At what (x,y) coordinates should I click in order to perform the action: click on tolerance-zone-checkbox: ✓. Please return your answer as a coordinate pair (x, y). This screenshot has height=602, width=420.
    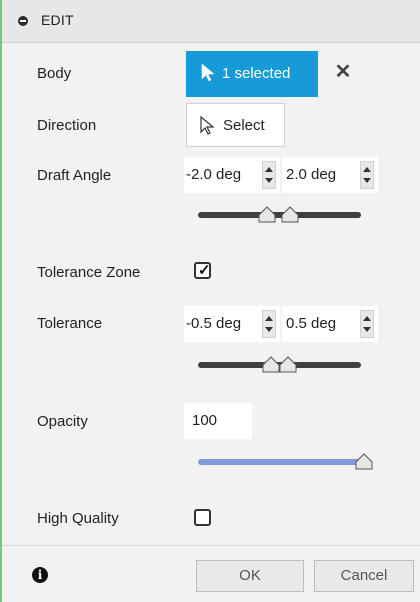
    Looking at the image, I should click on (202, 270).